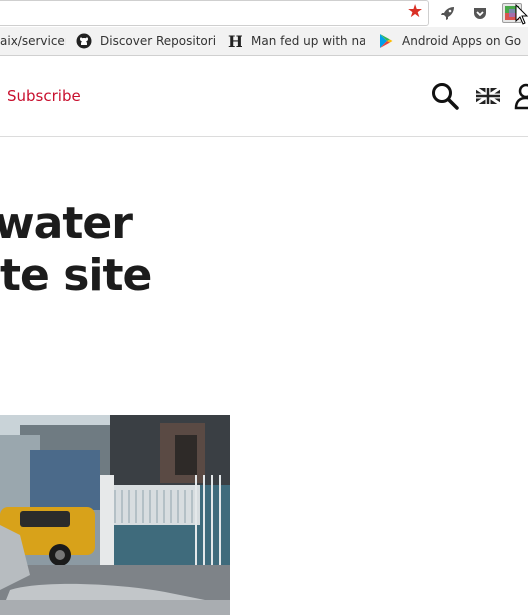  What do you see at coordinates (462, 41) in the screenshot?
I see `bookmark-label: Android Apps on Go` at bounding box center [462, 41].